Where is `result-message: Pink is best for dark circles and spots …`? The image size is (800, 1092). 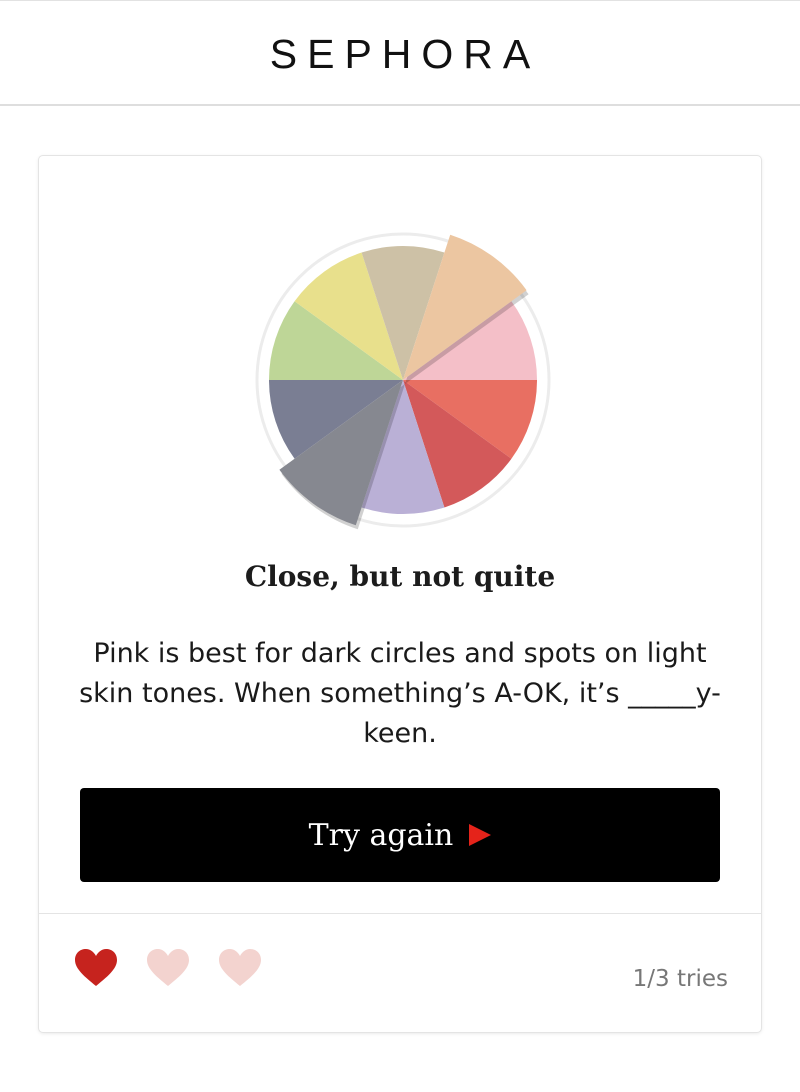 result-message: Pink is best for dark circles and spots … is located at coordinates (400, 693).